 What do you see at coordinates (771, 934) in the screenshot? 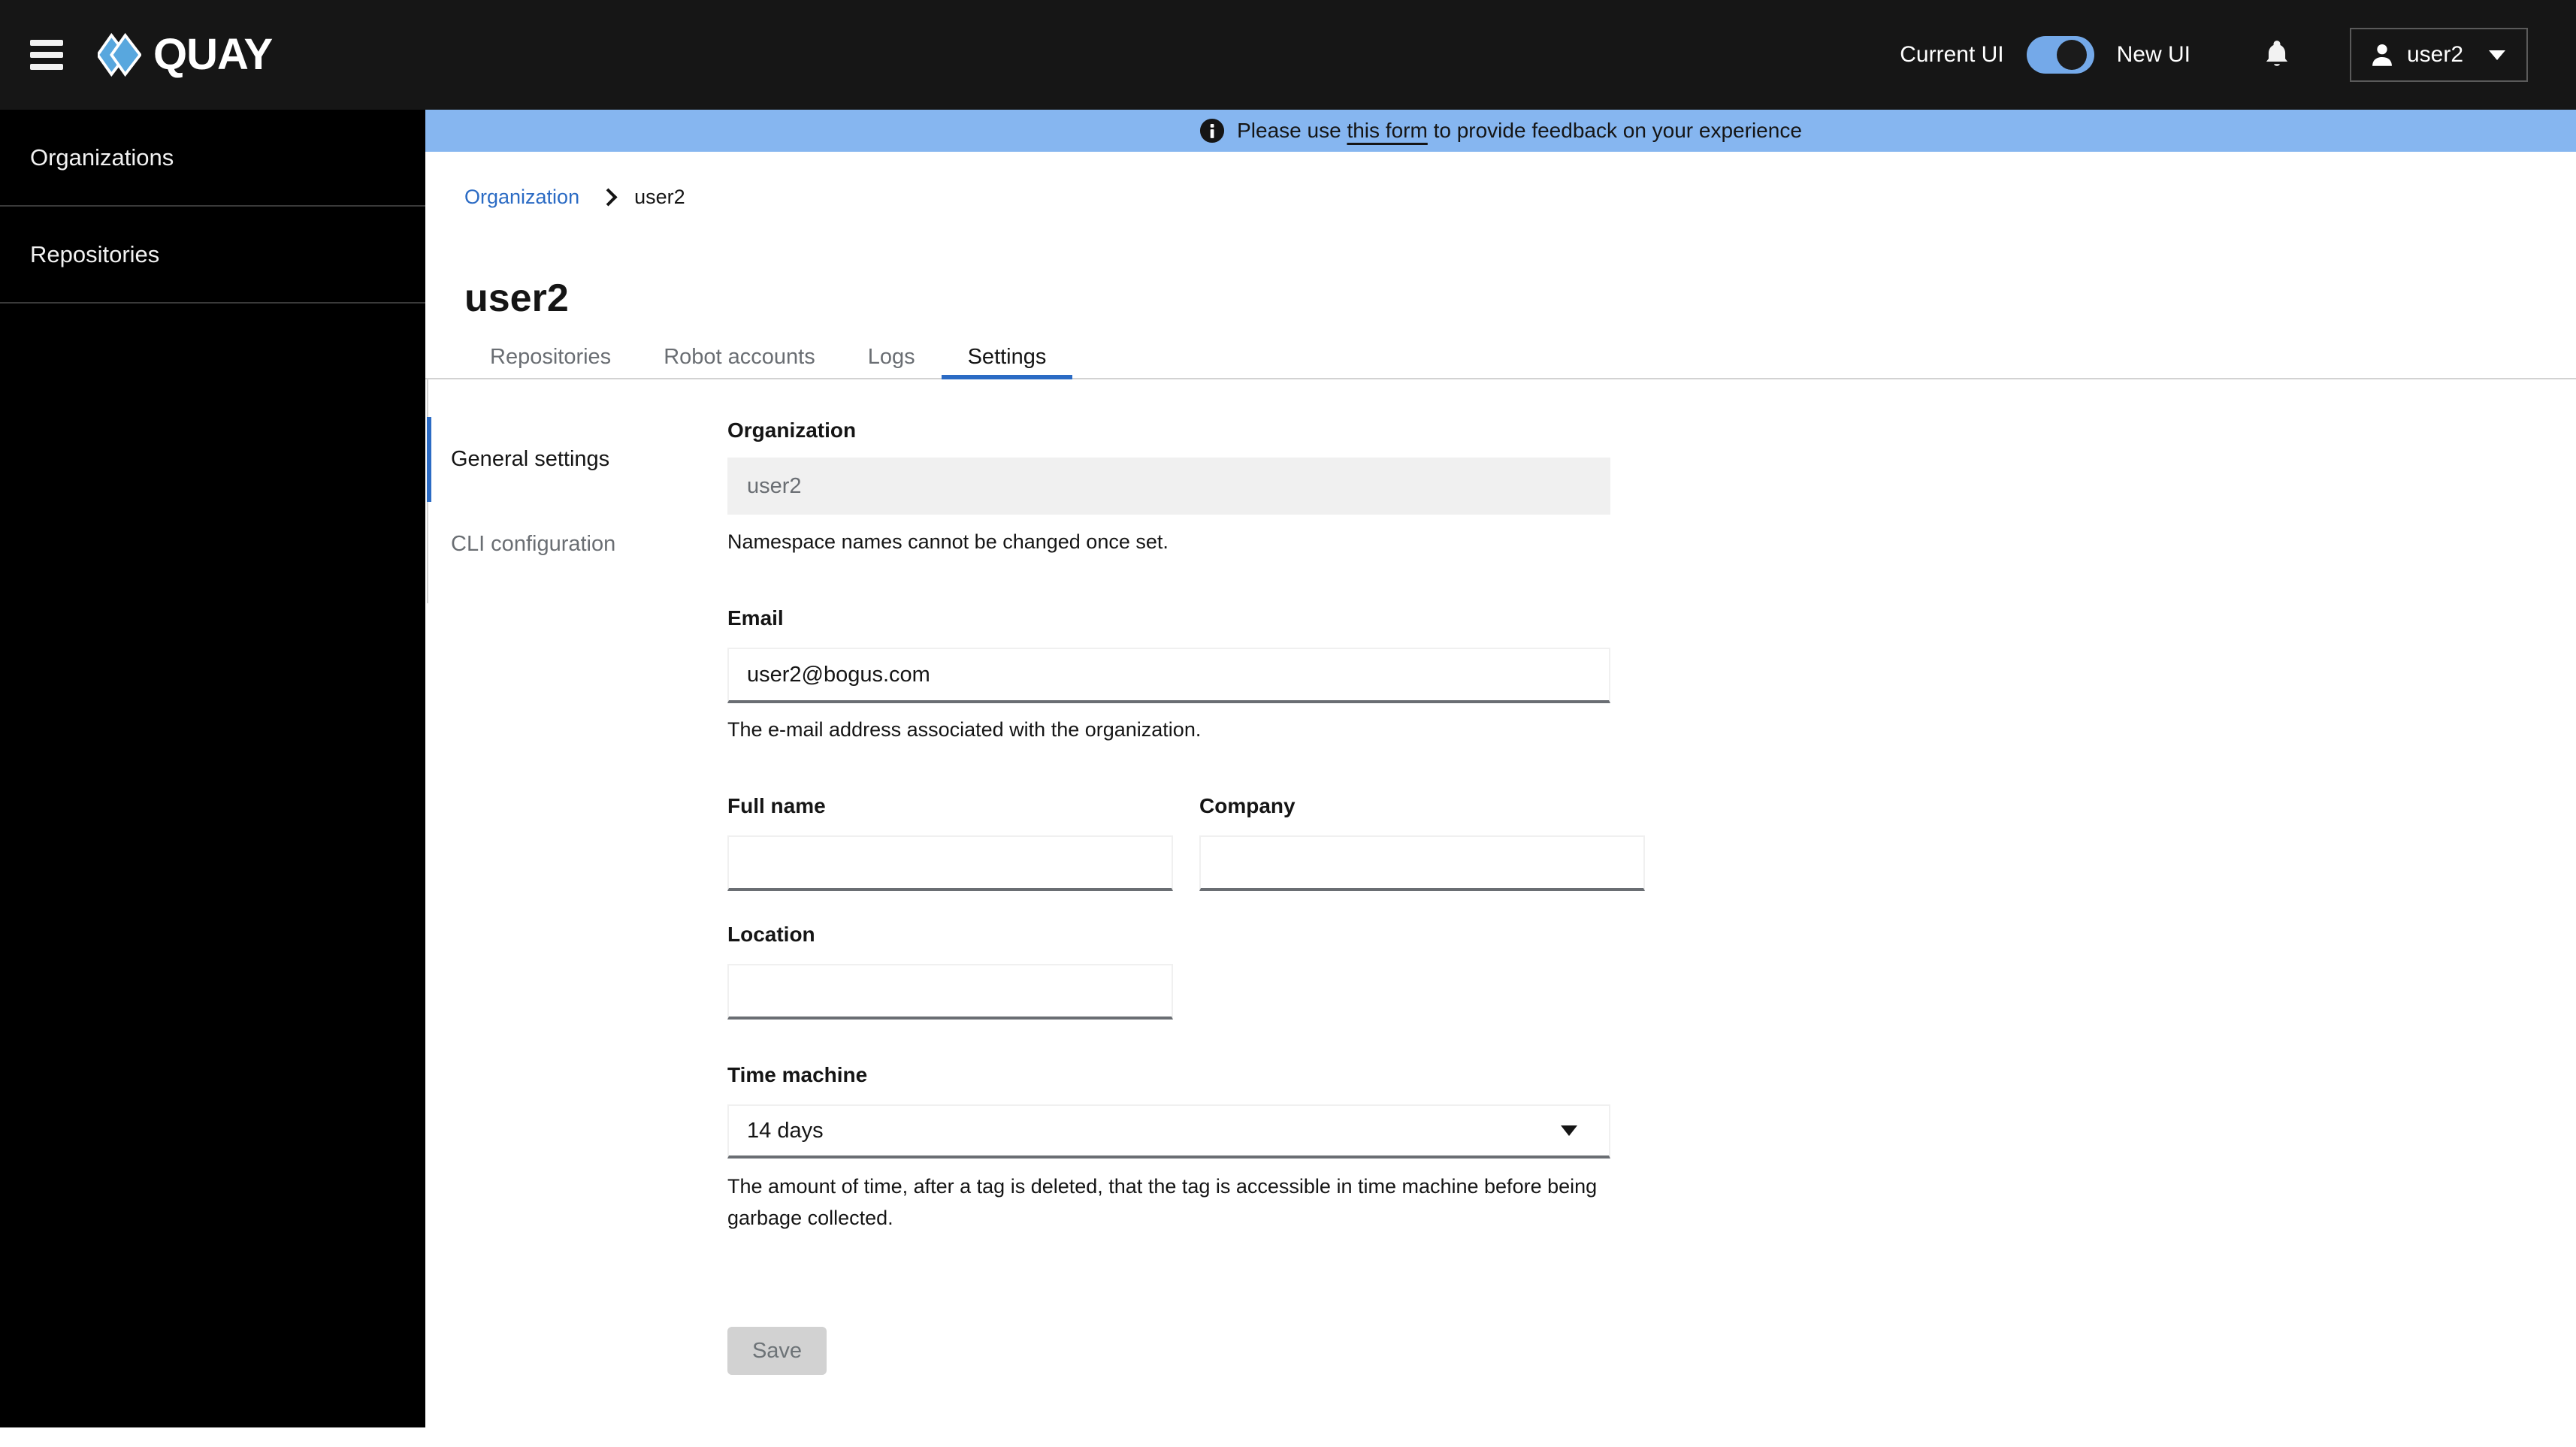
I see `location-label: Location` at bounding box center [771, 934].